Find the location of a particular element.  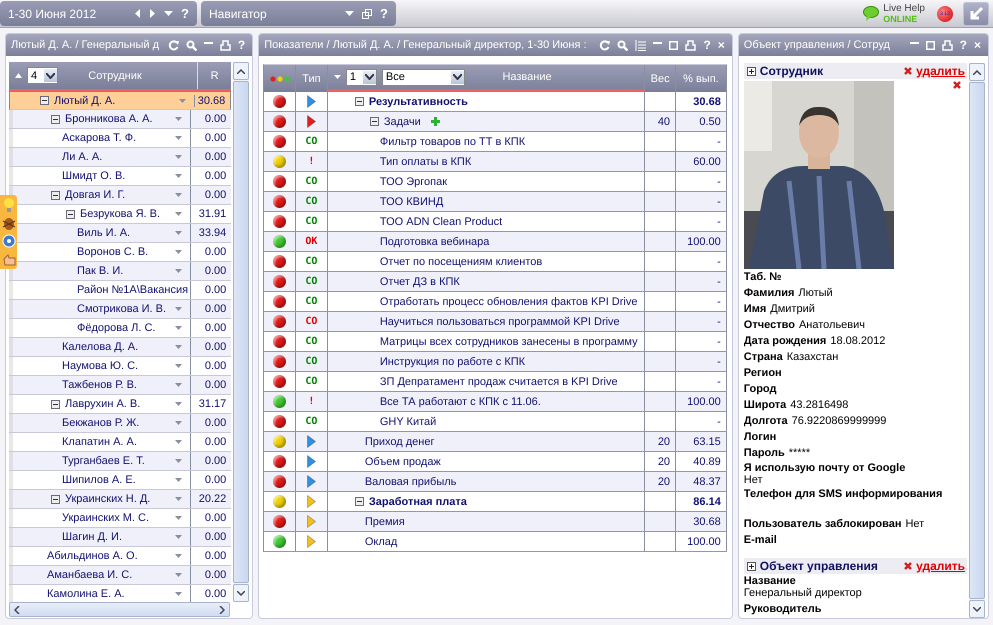

scroll-right-icon is located at coordinates (222, 610).